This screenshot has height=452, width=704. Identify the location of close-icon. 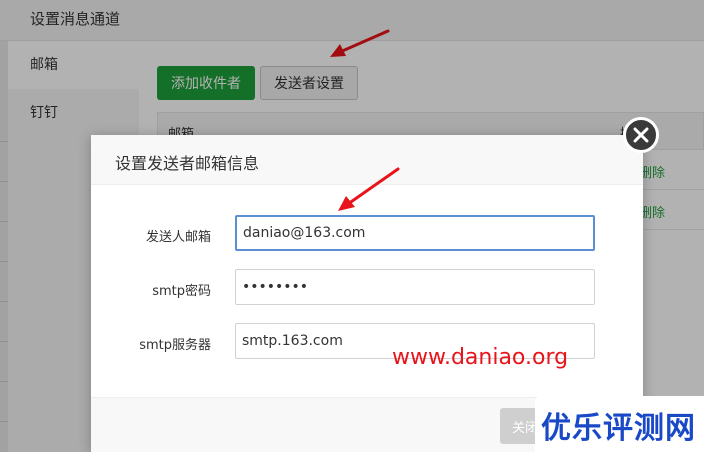
(641, 135).